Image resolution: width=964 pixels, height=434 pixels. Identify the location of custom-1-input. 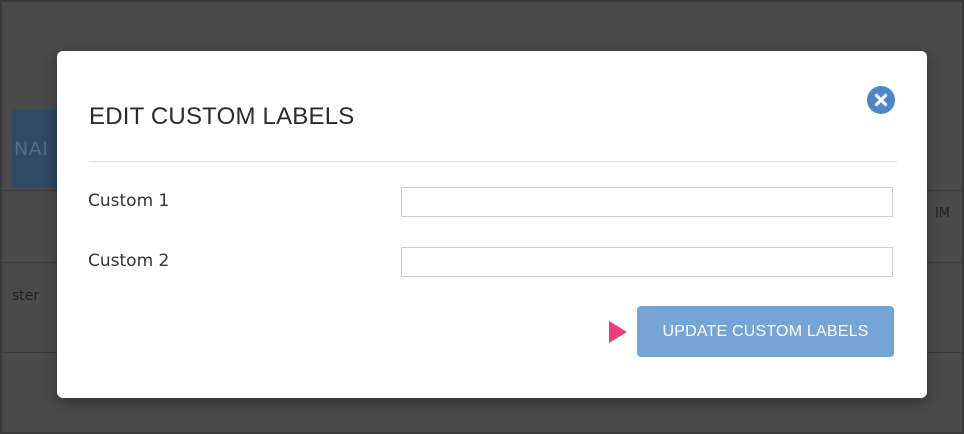
(647, 202).